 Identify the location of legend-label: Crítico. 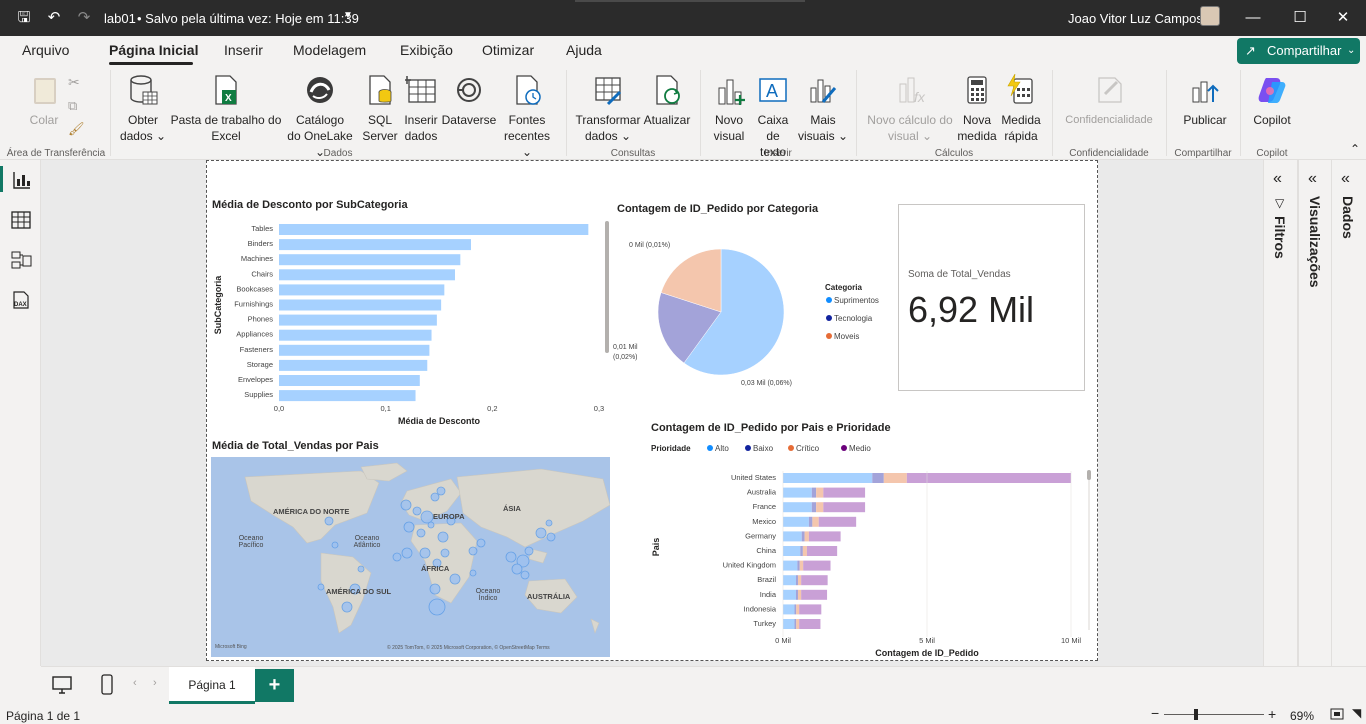
(808, 448).